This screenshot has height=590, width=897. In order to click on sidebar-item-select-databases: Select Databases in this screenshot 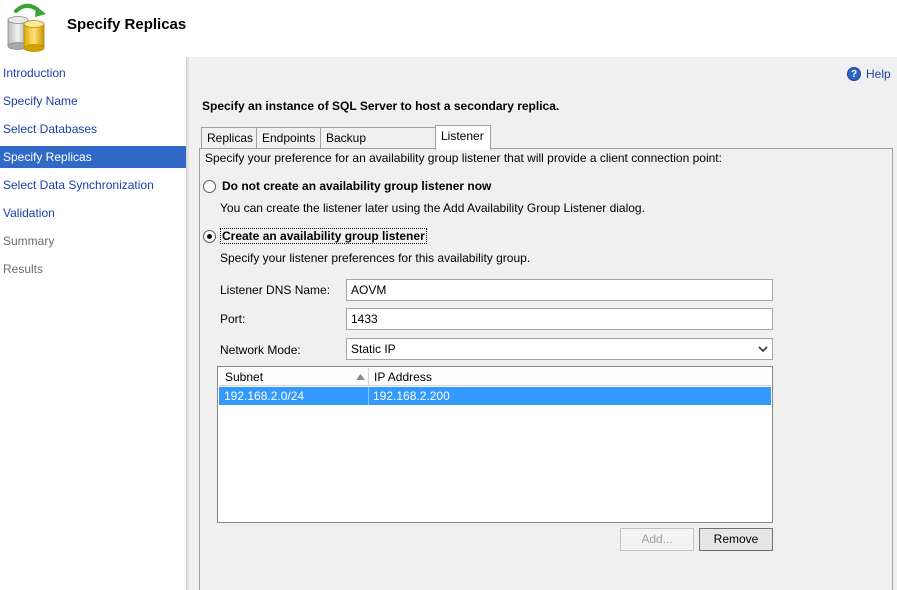, I will do `click(93, 129)`.